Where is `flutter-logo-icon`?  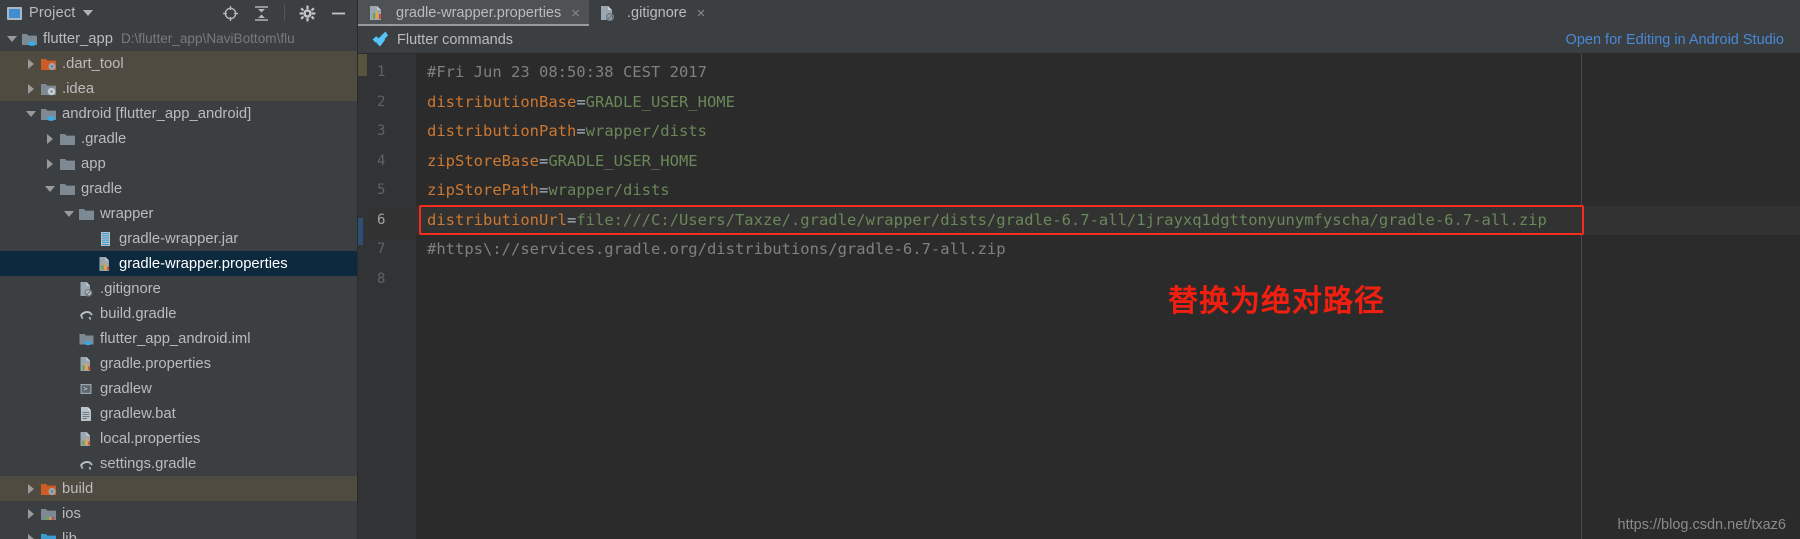
flutter-logo-icon is located at coordinates (380, 38).